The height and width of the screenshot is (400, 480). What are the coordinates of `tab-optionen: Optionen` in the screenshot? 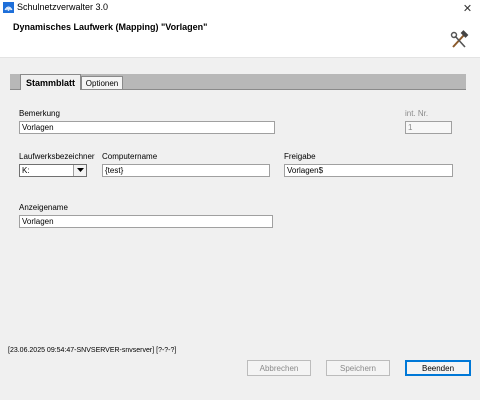 It's located at (102, 82).